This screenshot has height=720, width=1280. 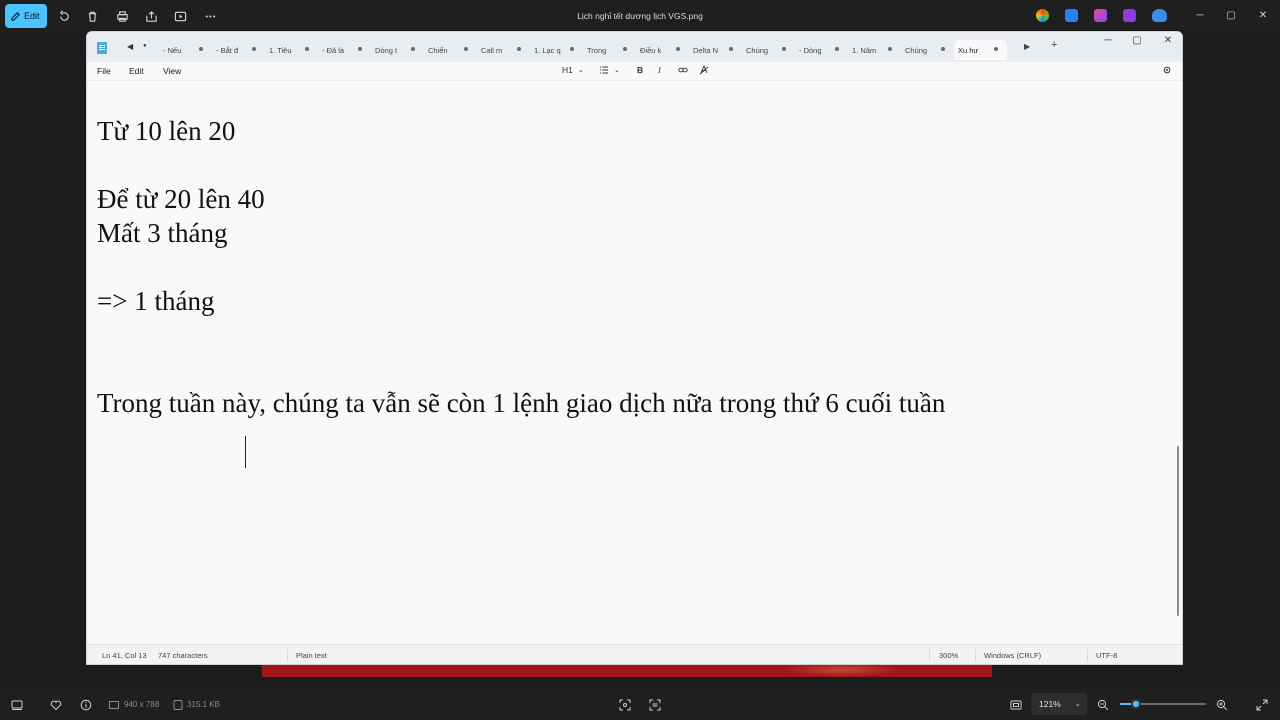 What do you see at coordinates (1103, 704) in the screenshot?
I see `zoom-out-icon` at bounding box center [1103, 704].